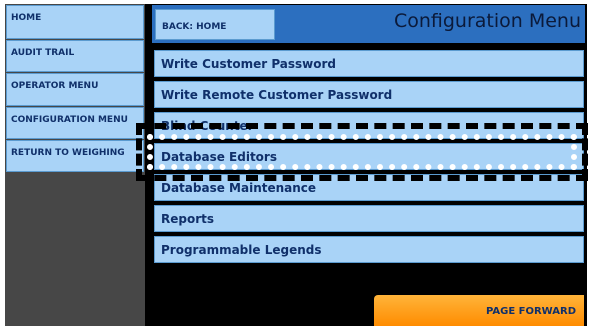  I want to click on menu-item-label: Programmable Legends, so click(241, 250).